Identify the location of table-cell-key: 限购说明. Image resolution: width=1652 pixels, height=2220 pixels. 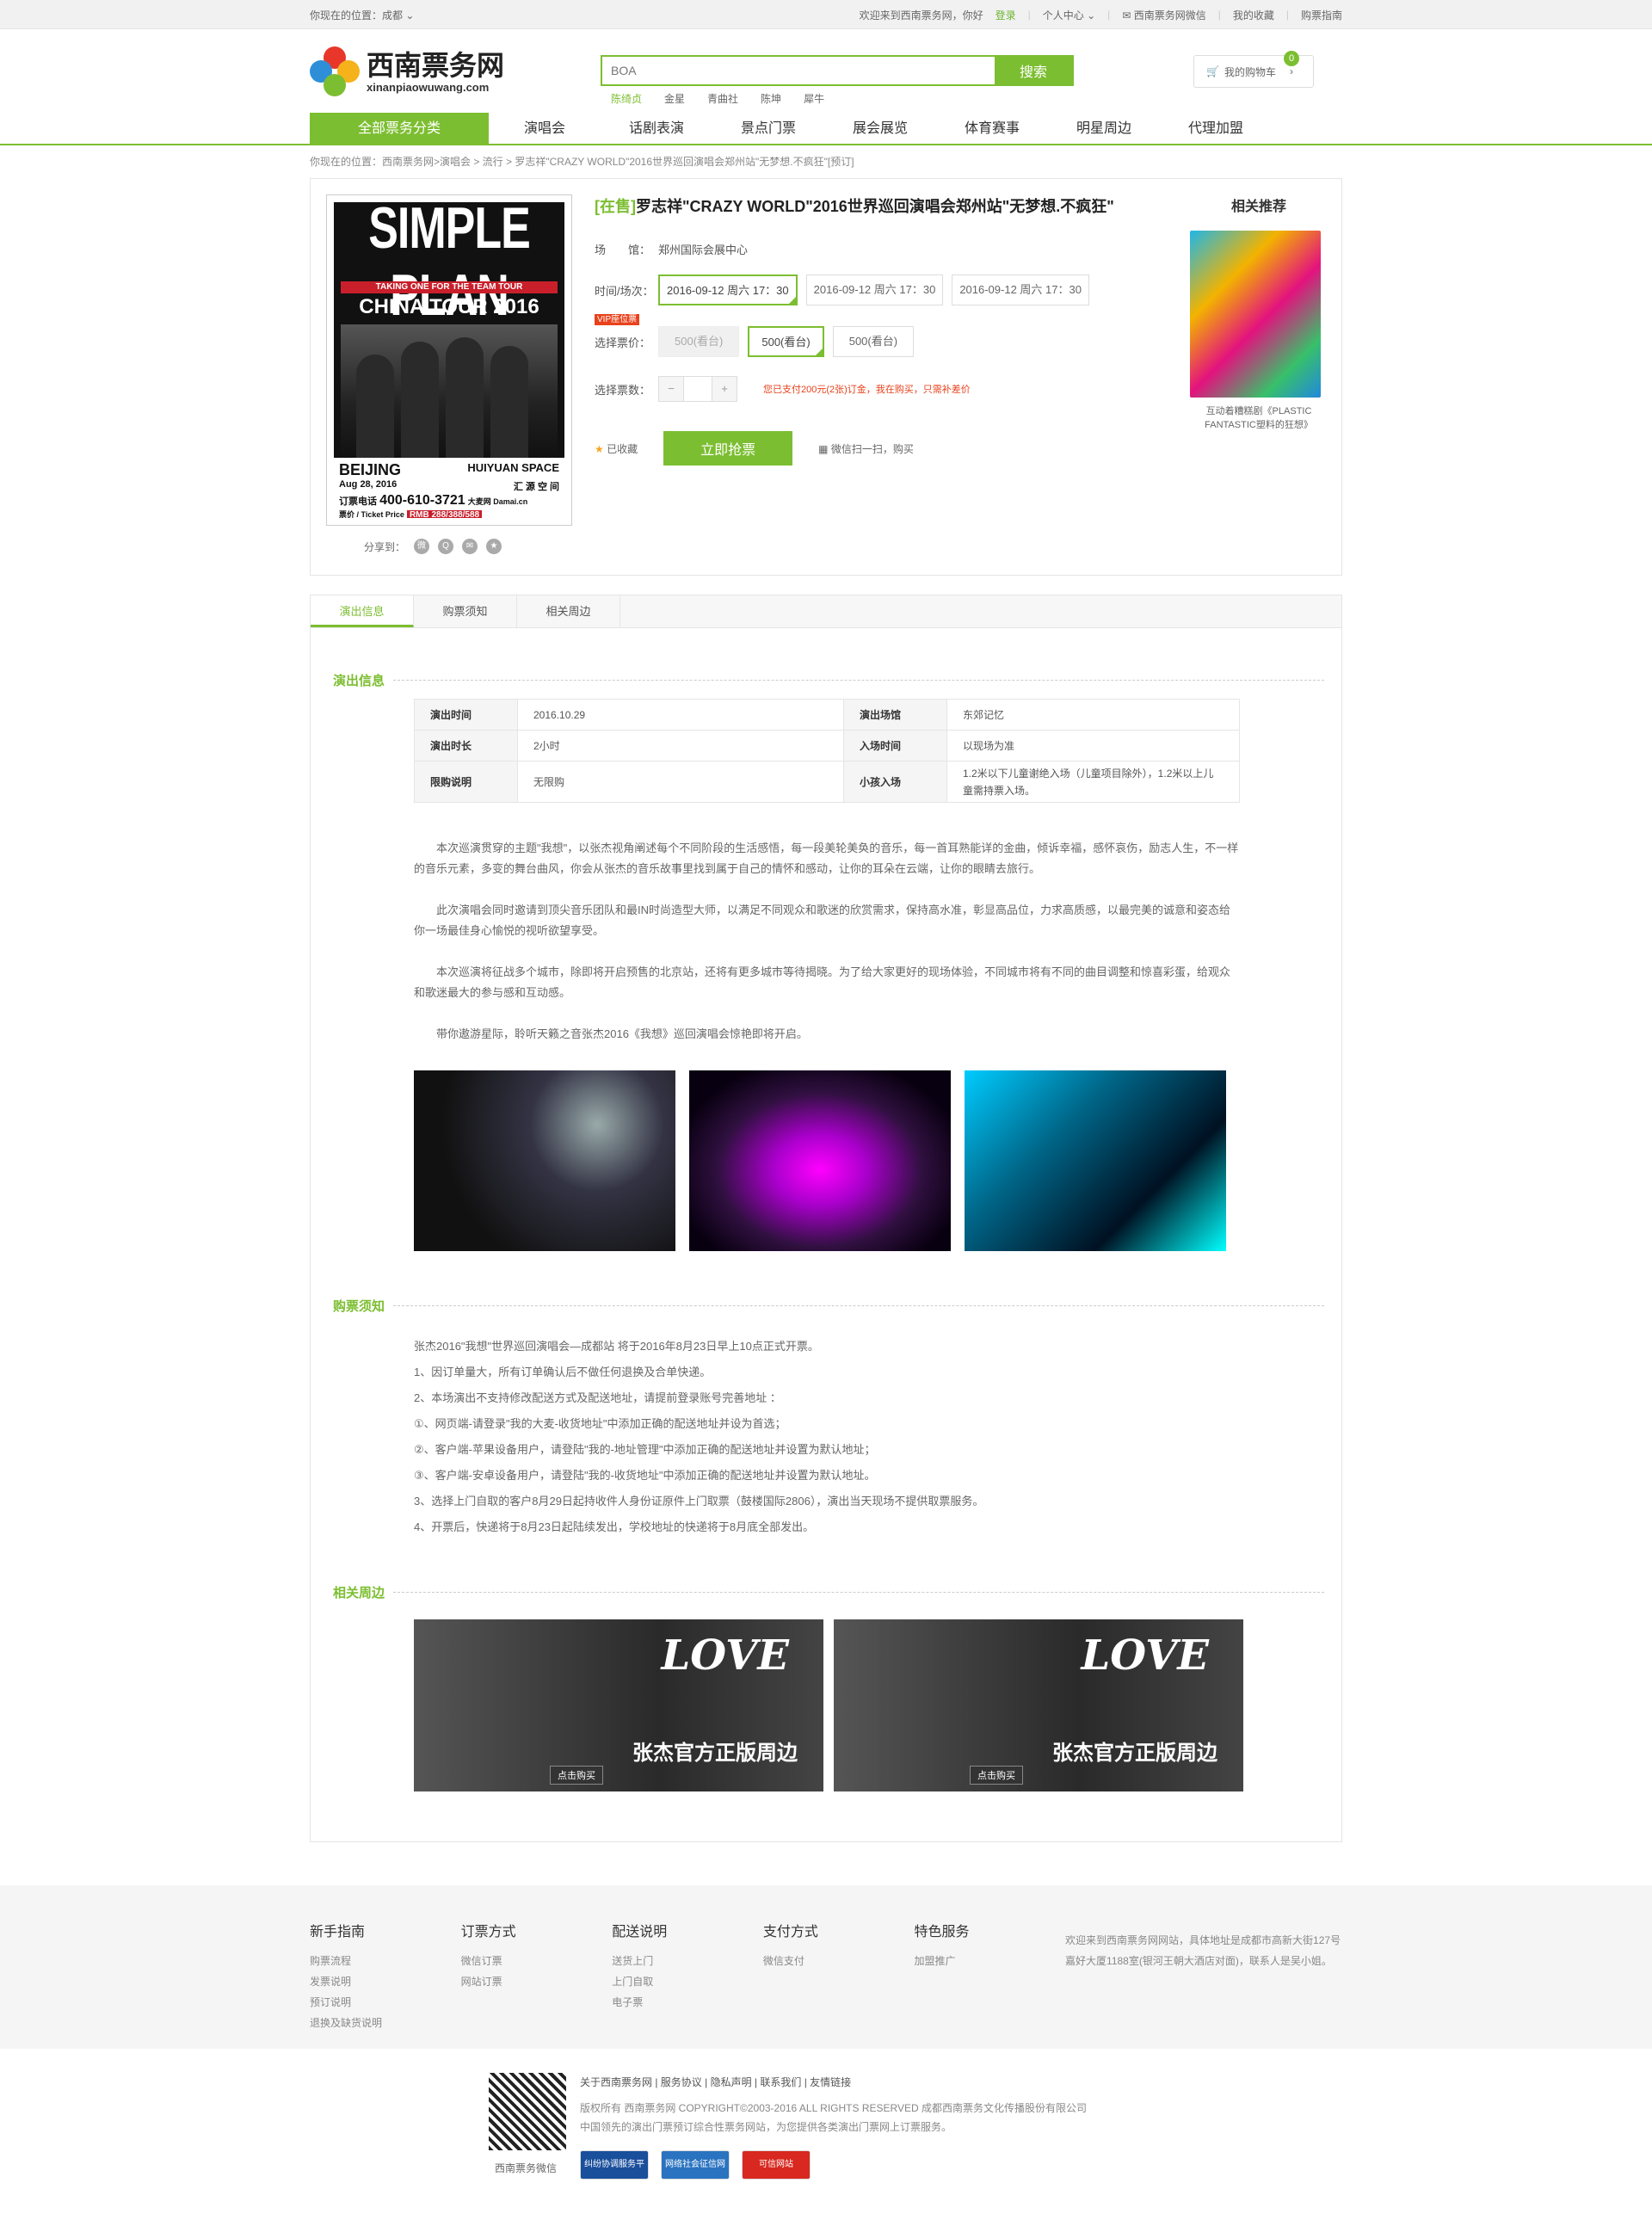
(466, 782).